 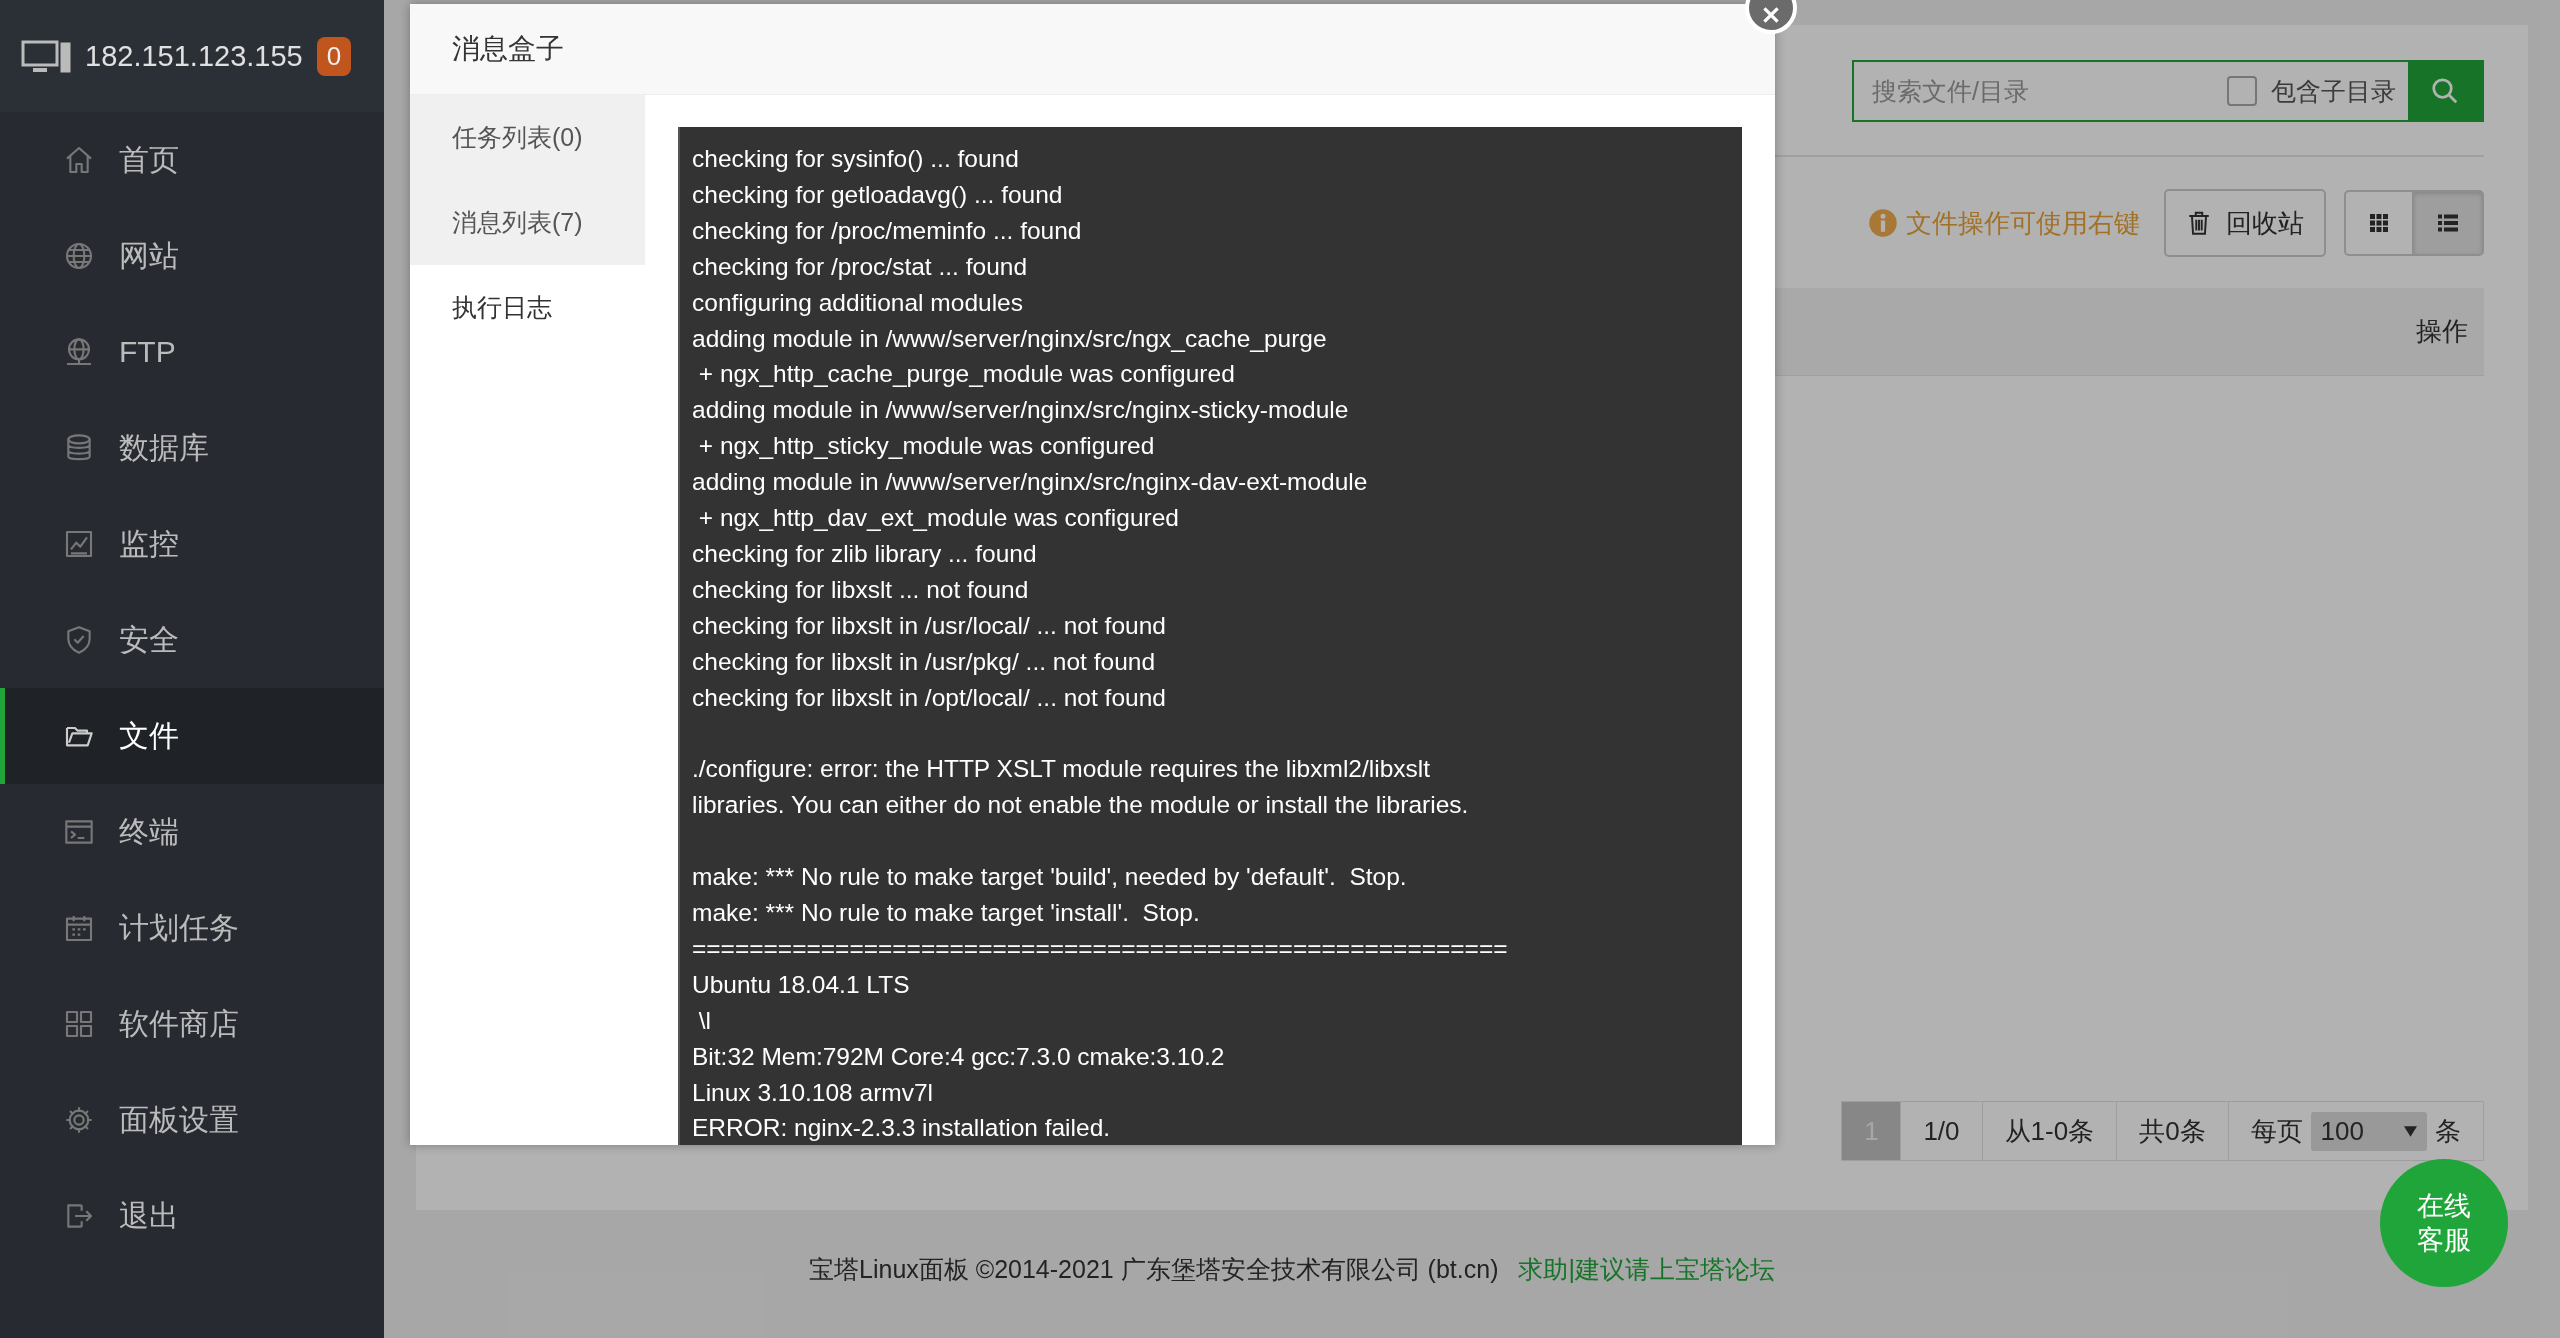 I want to click on sidebar-item: 退出, so click(x=192, y=1216).